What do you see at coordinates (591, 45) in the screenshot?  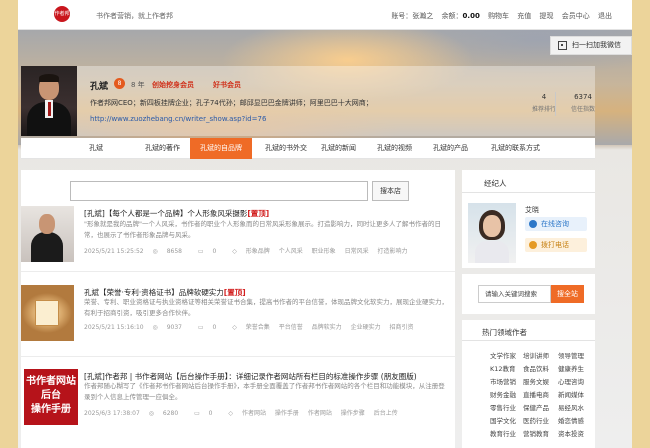 I see `wechat-qr-button: 扫一扫加我微信` at bounding box center [591, 45].